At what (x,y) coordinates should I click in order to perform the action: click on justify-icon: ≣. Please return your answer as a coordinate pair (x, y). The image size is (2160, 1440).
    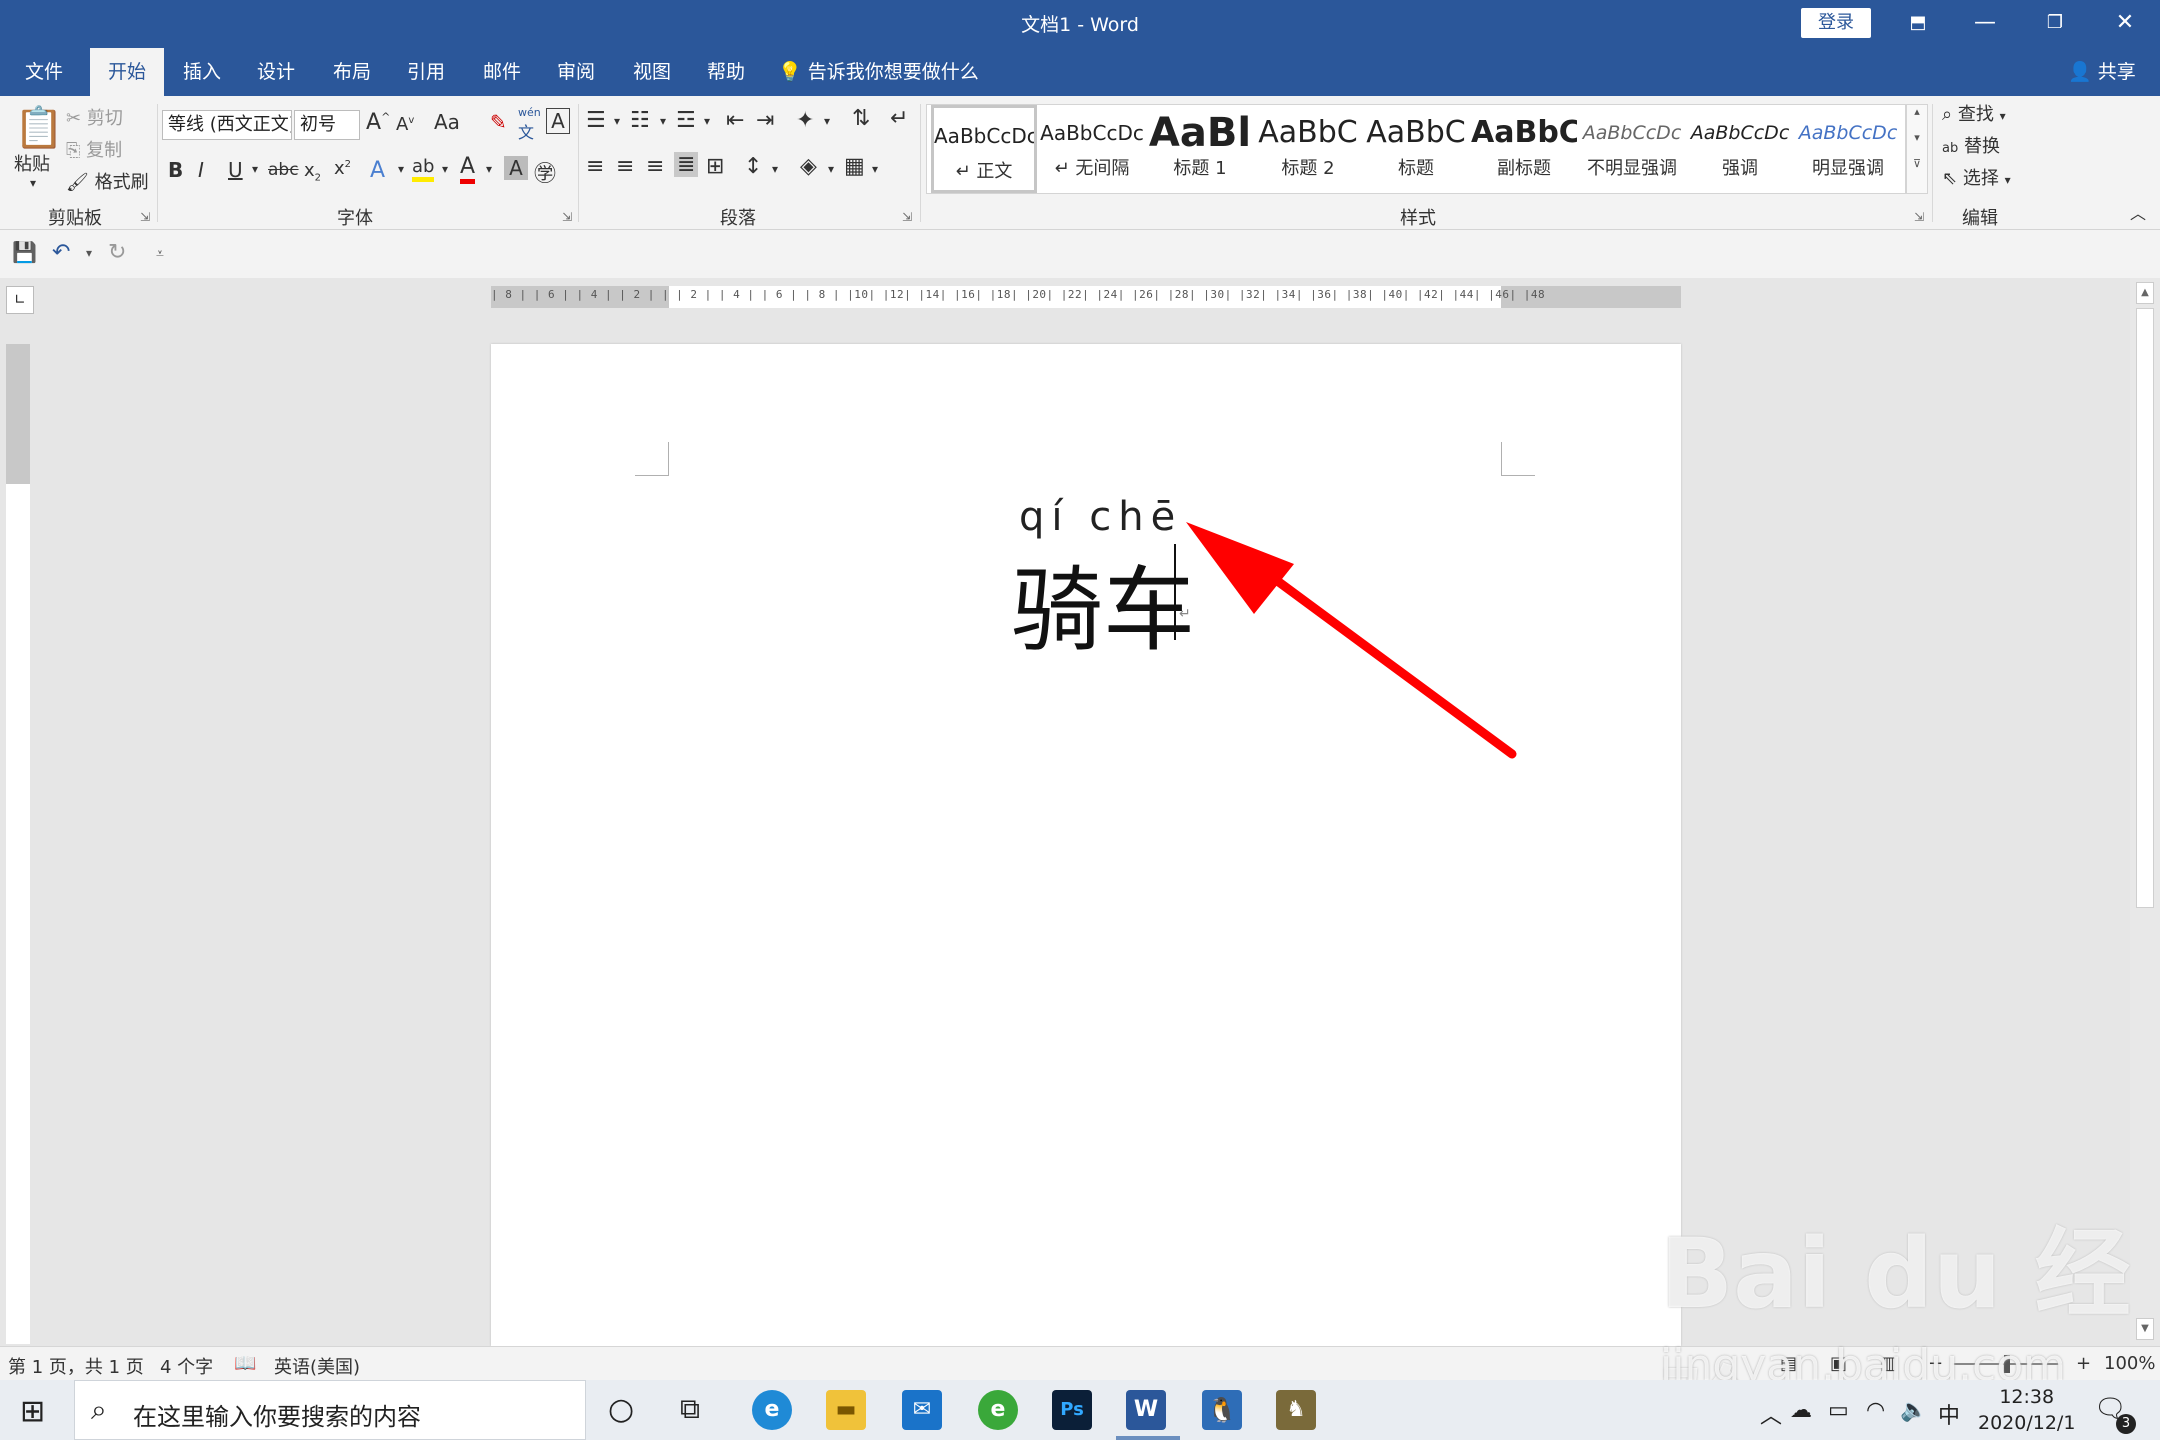
    Looking at the image, I should click on (686, 164).